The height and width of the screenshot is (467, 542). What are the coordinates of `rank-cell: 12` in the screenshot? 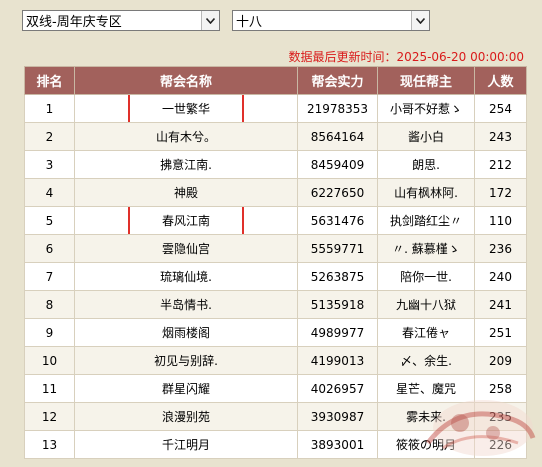 It's located at (49, 416).